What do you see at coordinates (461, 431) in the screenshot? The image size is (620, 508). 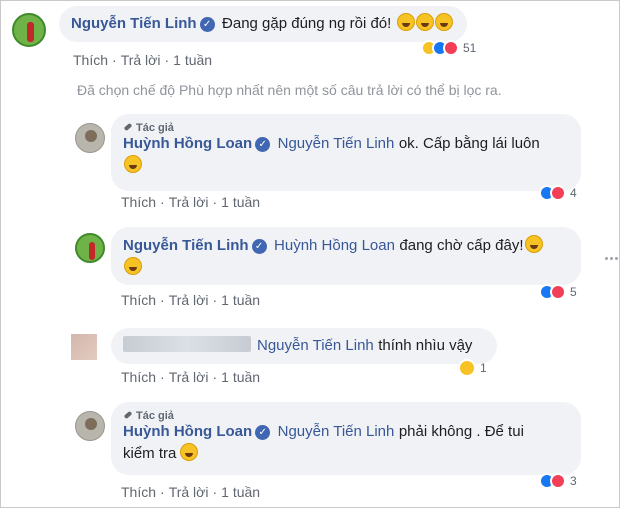 I see `comment-text: phải không . Để tui` at bounding box center [461, 431].